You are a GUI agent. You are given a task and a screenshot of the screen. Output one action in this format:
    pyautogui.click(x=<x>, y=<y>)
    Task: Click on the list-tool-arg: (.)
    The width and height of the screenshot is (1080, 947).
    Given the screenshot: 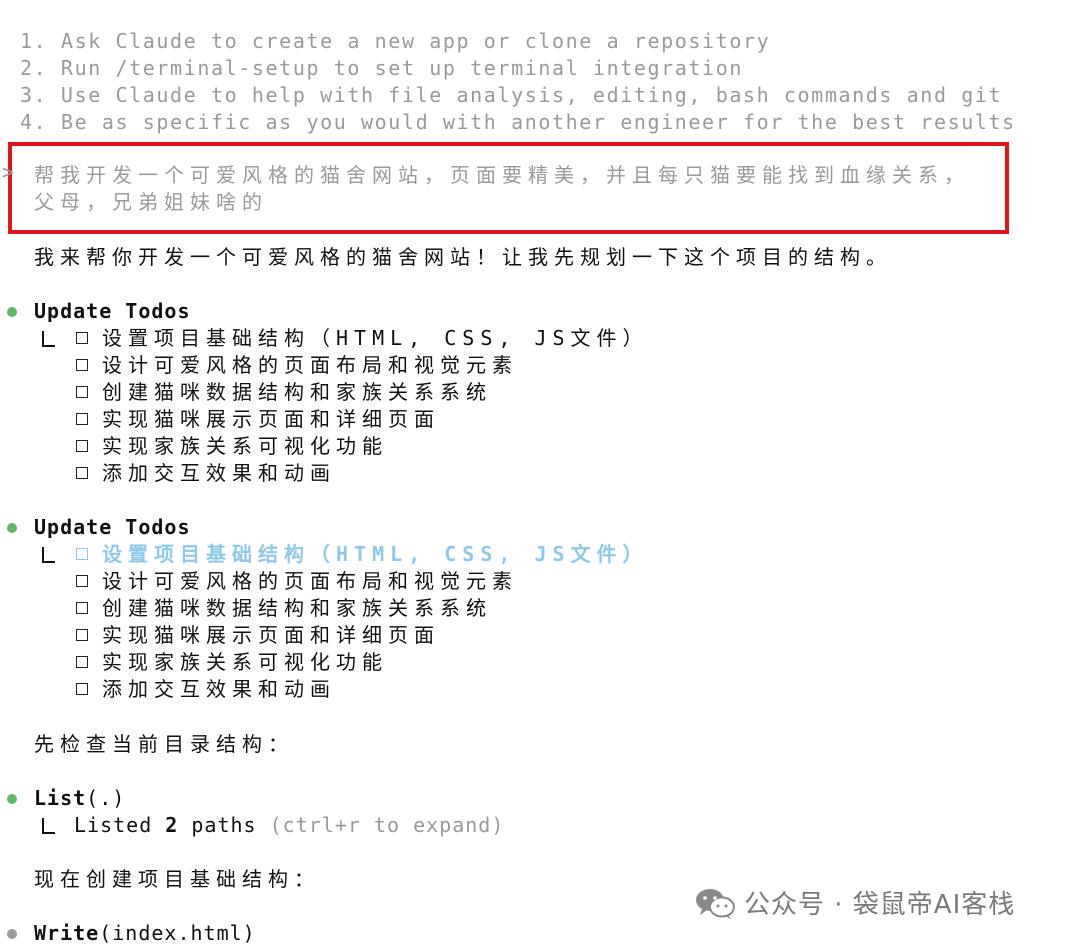 What is the action you would take?
    pyautogui.click(x=106, y=798)
    